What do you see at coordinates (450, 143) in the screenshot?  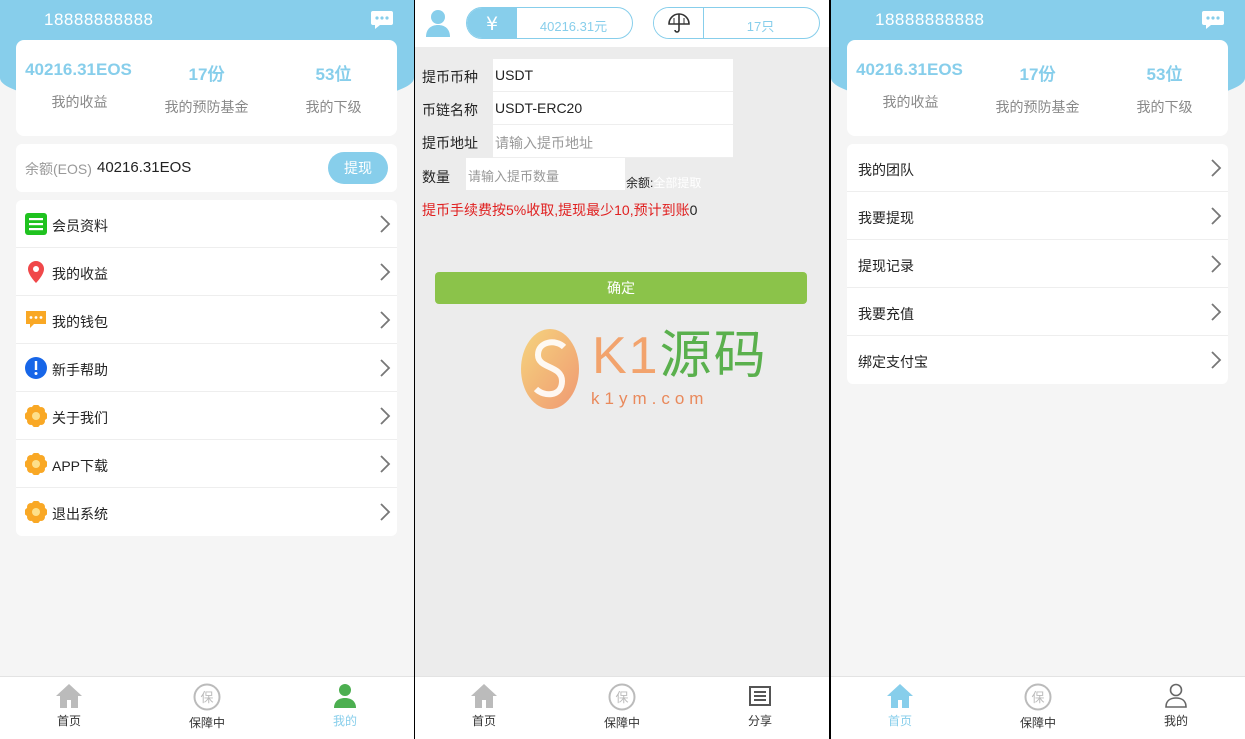 I see `address-label: 提币地址` at bounding box center [450, 143].